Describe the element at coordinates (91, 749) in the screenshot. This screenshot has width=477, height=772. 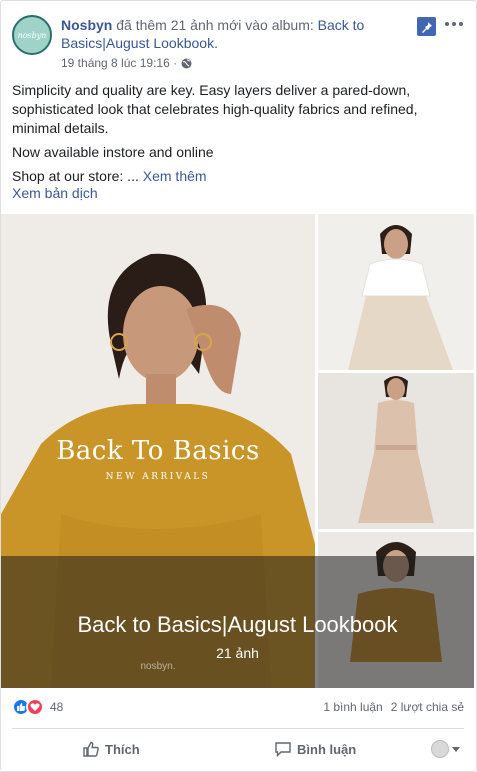
I see `thumbs-up-icon` at that location.